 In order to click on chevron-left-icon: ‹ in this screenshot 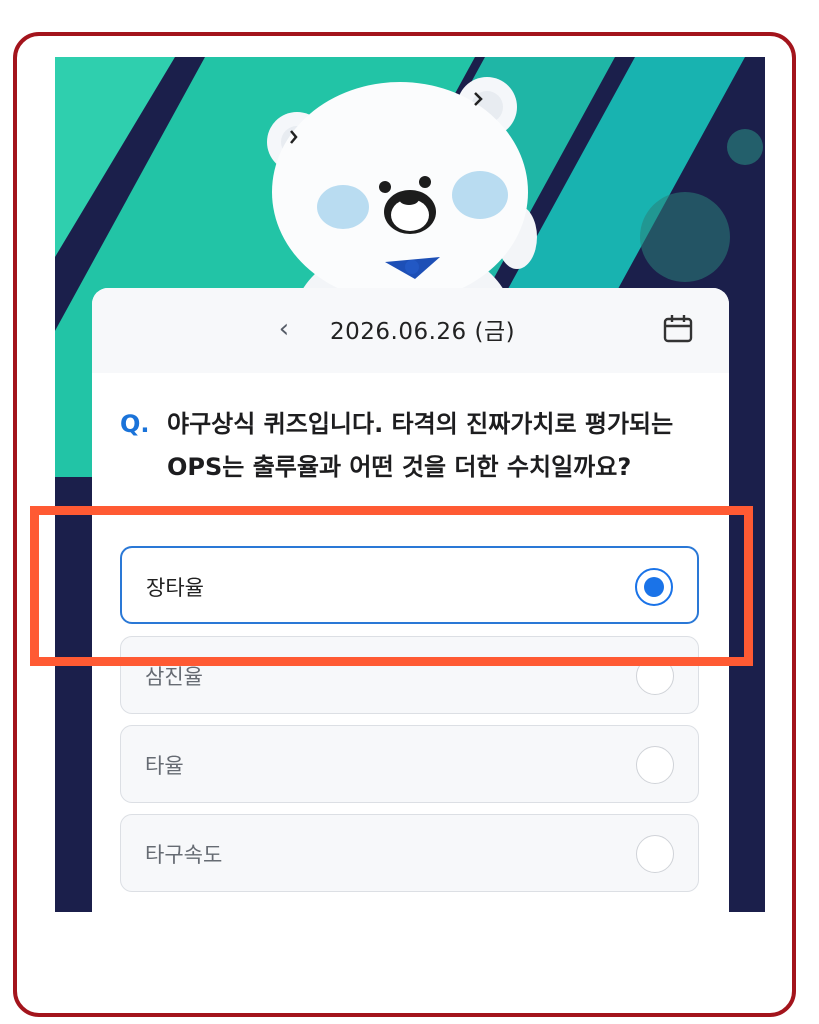, I will do `click(284, 329)`.